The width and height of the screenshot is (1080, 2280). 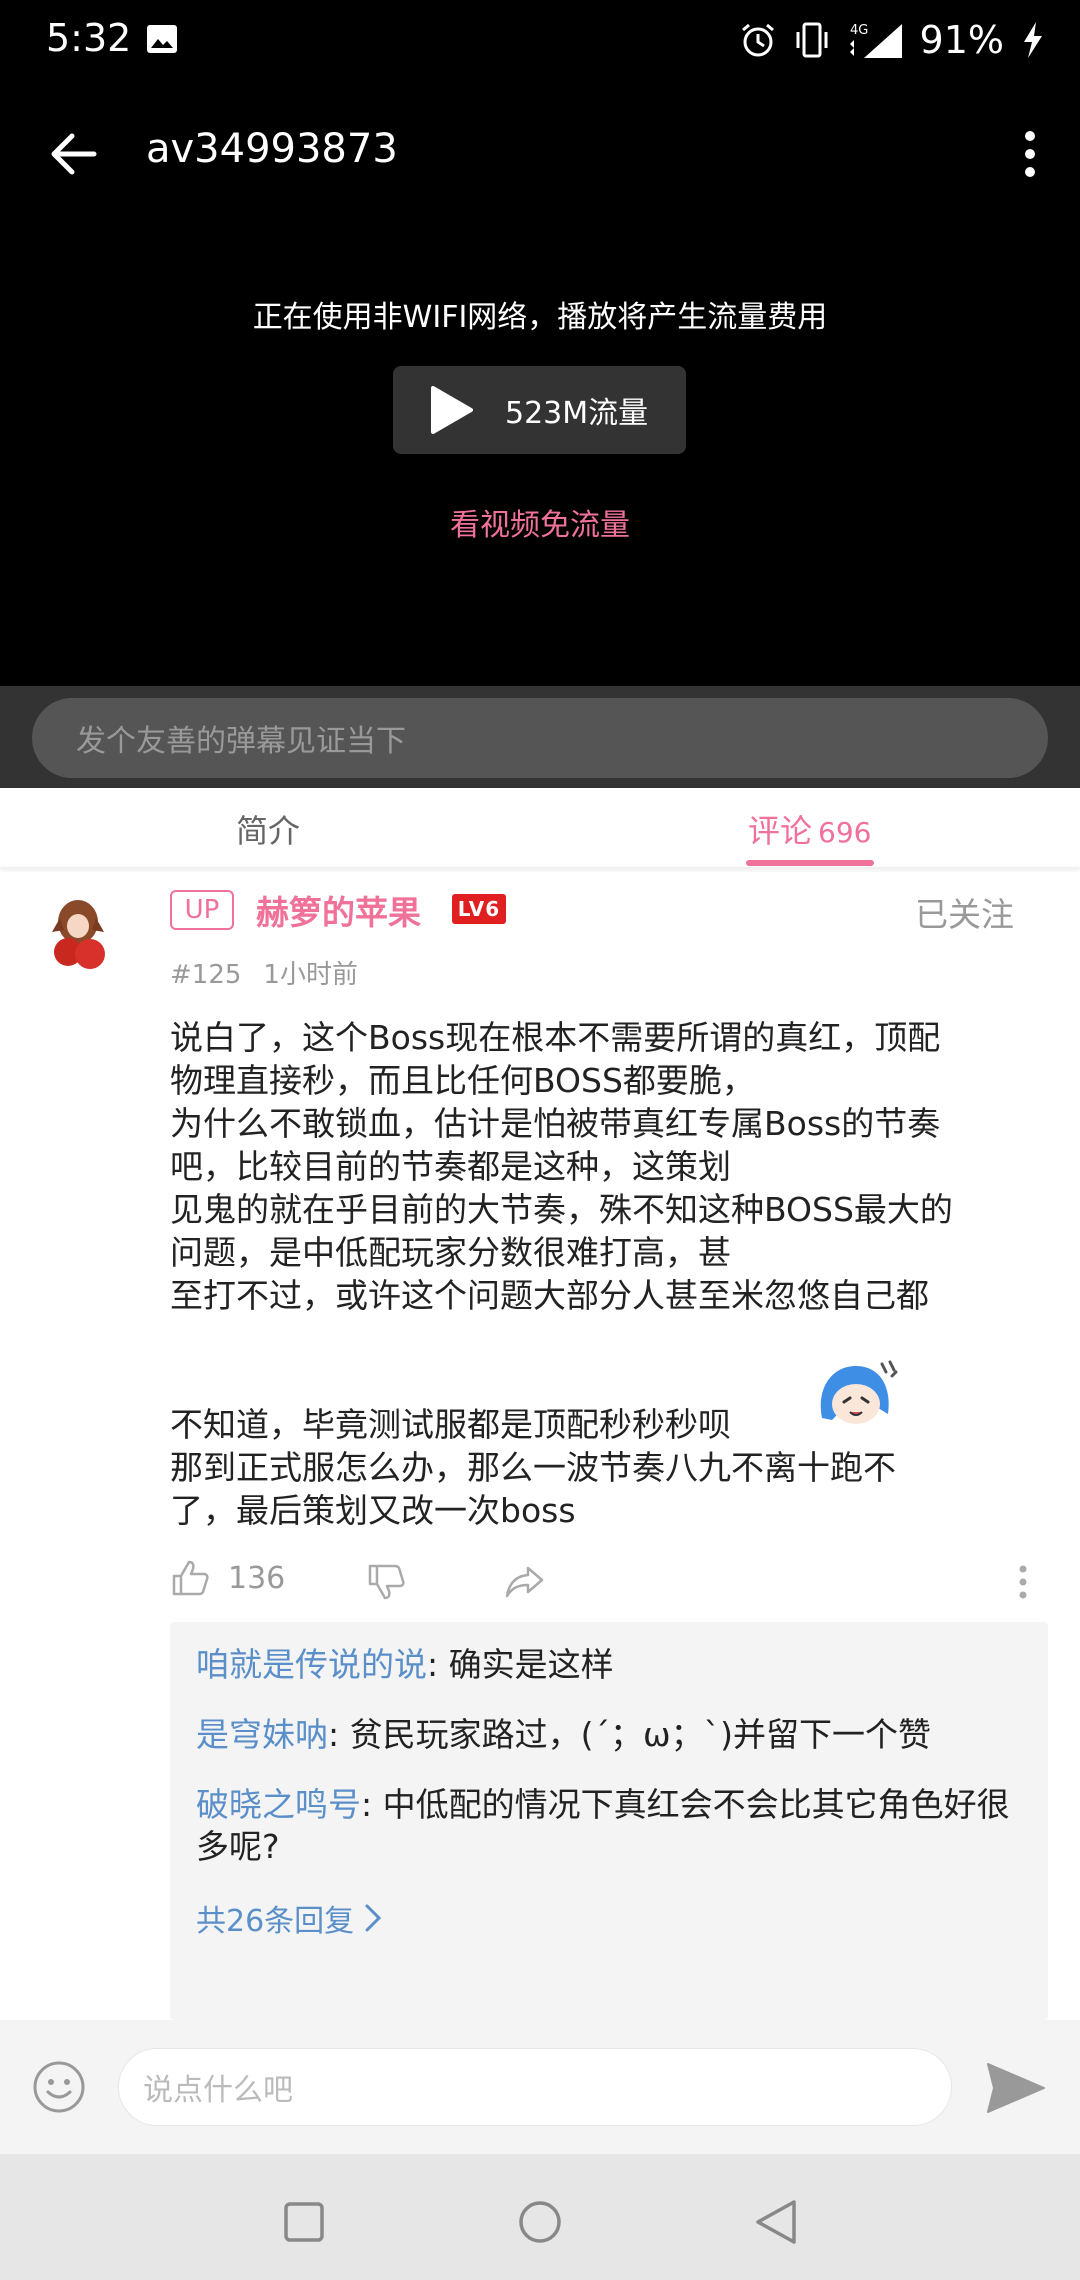 What do you see at coordinates (275, 1921) in the screenshot?
I see `view-all-replies-label: 共26条回复` at bounding box center [275, 1921].